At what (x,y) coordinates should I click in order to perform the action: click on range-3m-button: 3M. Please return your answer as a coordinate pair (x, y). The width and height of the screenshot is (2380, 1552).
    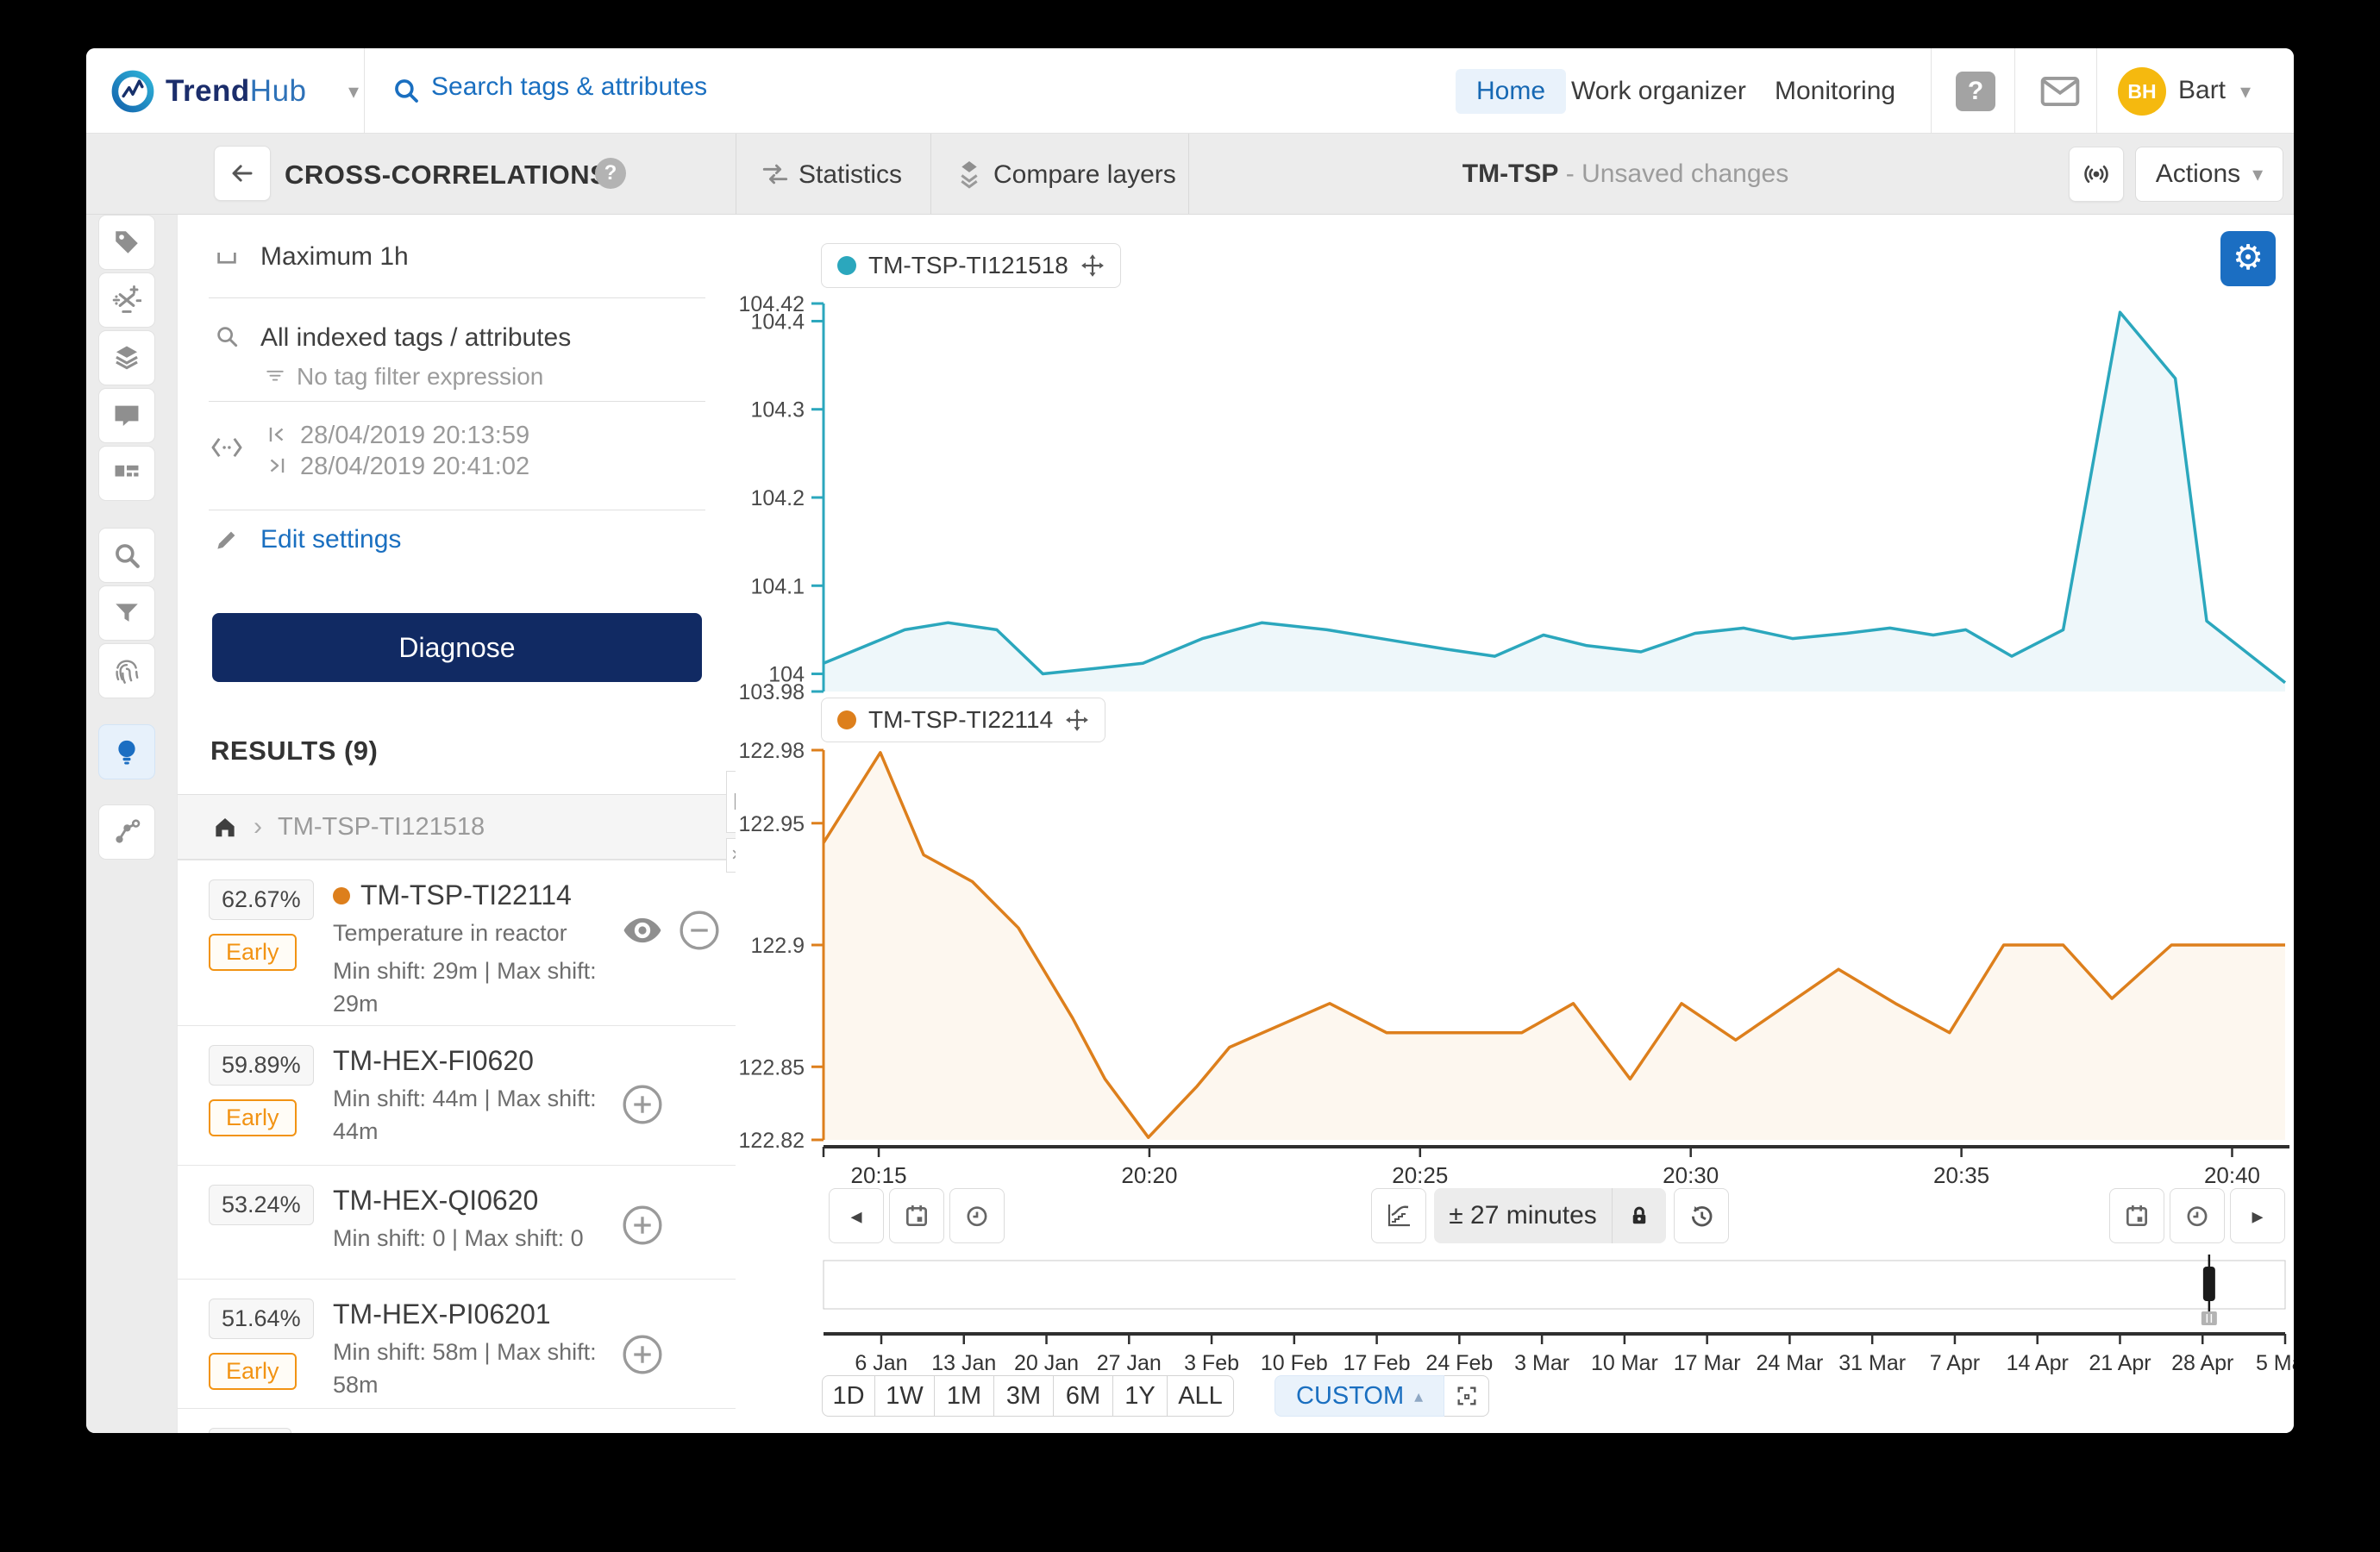
    Looking at the image, I should click on (1024, 1396).